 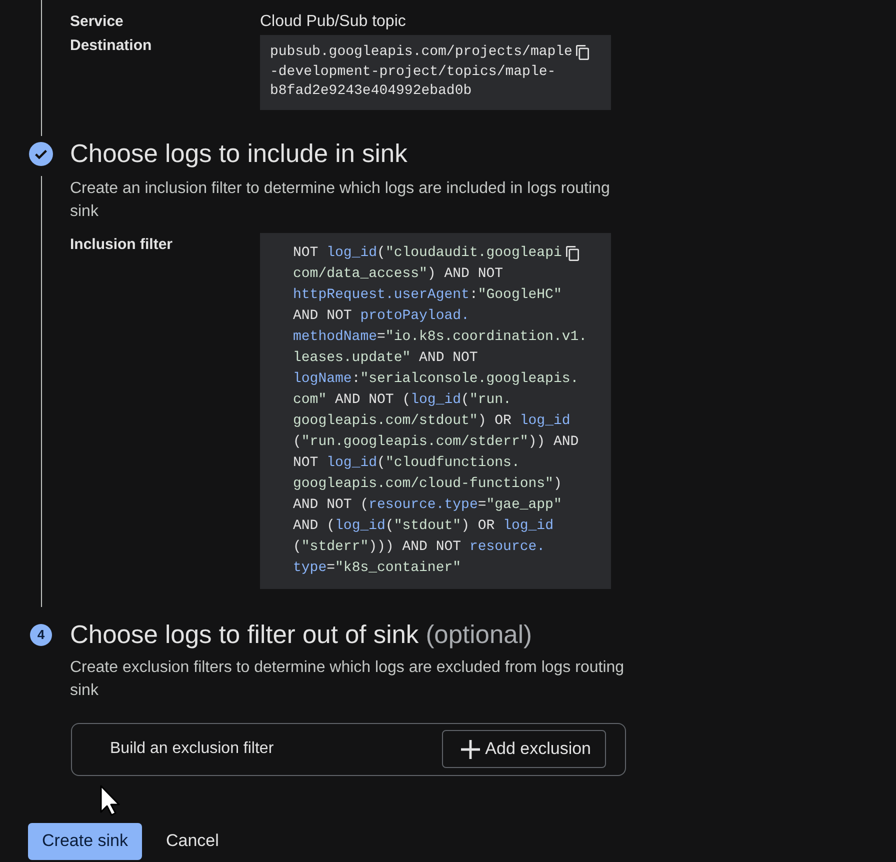 What do you see at coordinates (440, 337) in the screenshot?
I see `code-line: methodName="io.k8s.coordination.v1.` at bounding box center [440, 337].